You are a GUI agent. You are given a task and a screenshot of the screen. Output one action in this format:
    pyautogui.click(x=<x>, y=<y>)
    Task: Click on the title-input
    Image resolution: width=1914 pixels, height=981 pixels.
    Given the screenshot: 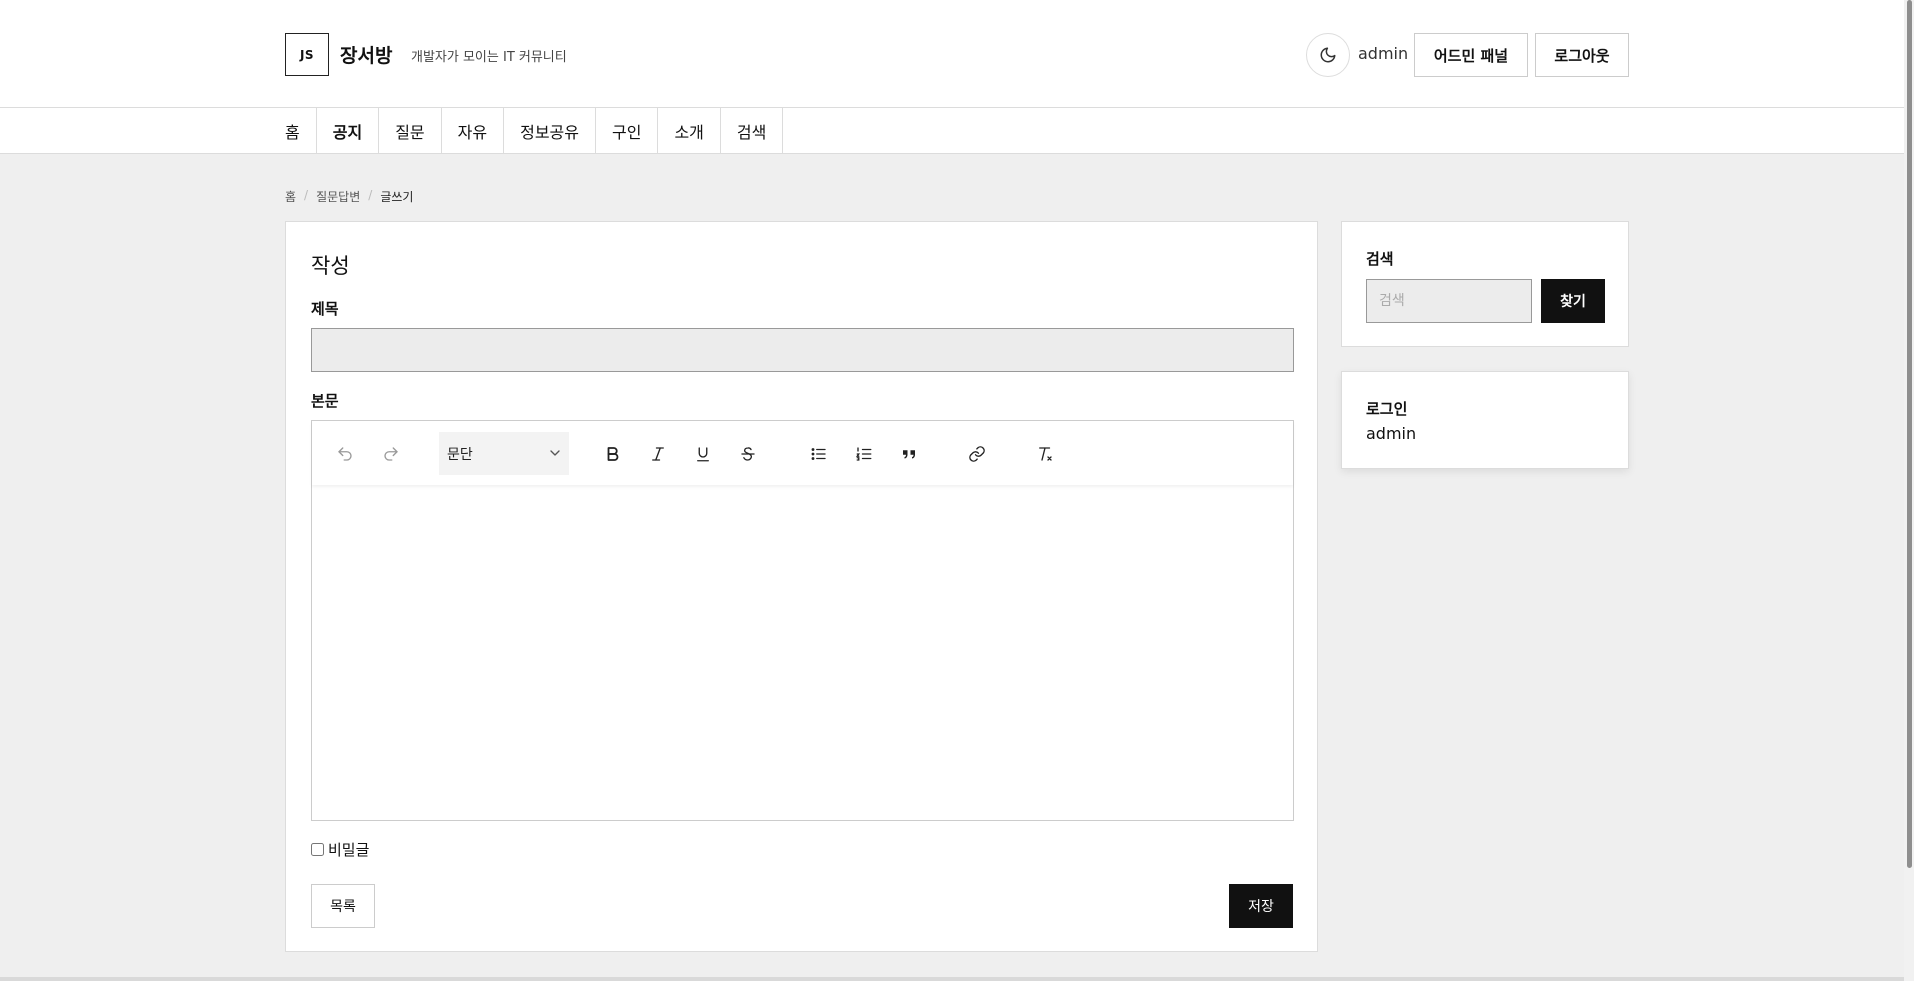 What is the action you would take?
    pyautogui.click(x=802, y=350)
    